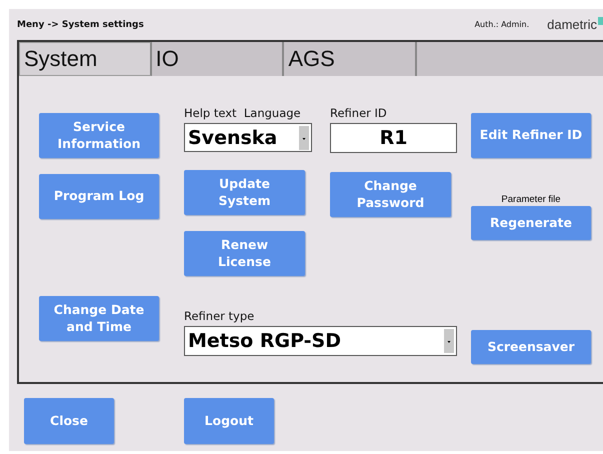 The image size is (603, 454). I want to click on tab: IO, so click(218, 59).